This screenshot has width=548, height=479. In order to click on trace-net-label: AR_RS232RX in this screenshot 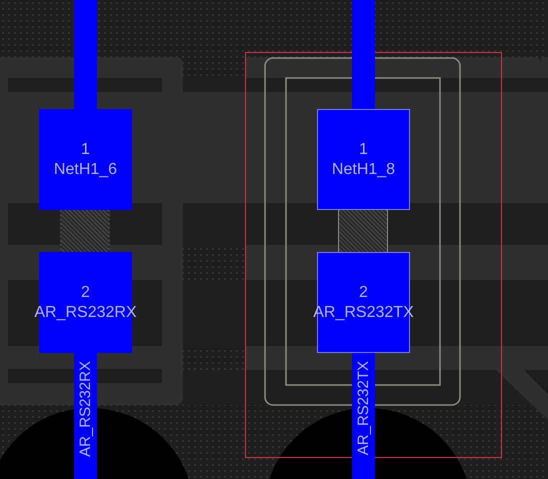, I will do `click(85, 409)`.